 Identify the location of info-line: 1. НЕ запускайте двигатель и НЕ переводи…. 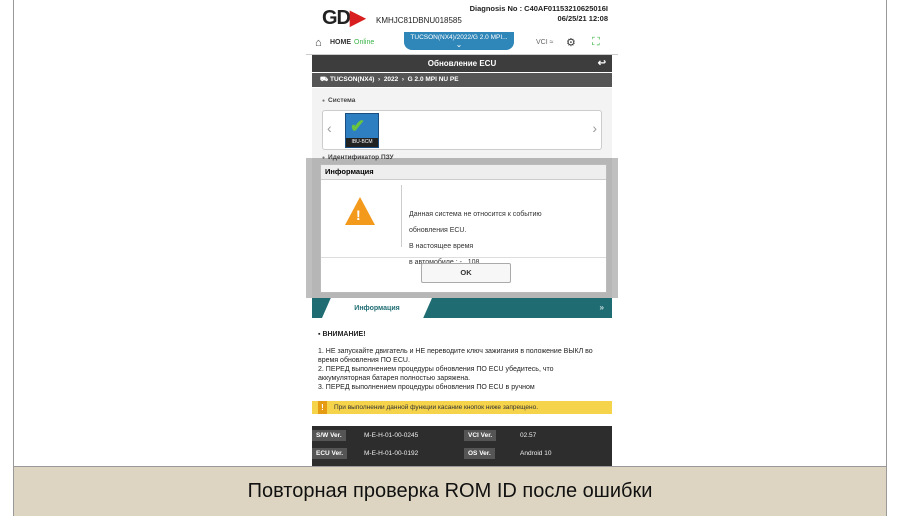
(455, 356).